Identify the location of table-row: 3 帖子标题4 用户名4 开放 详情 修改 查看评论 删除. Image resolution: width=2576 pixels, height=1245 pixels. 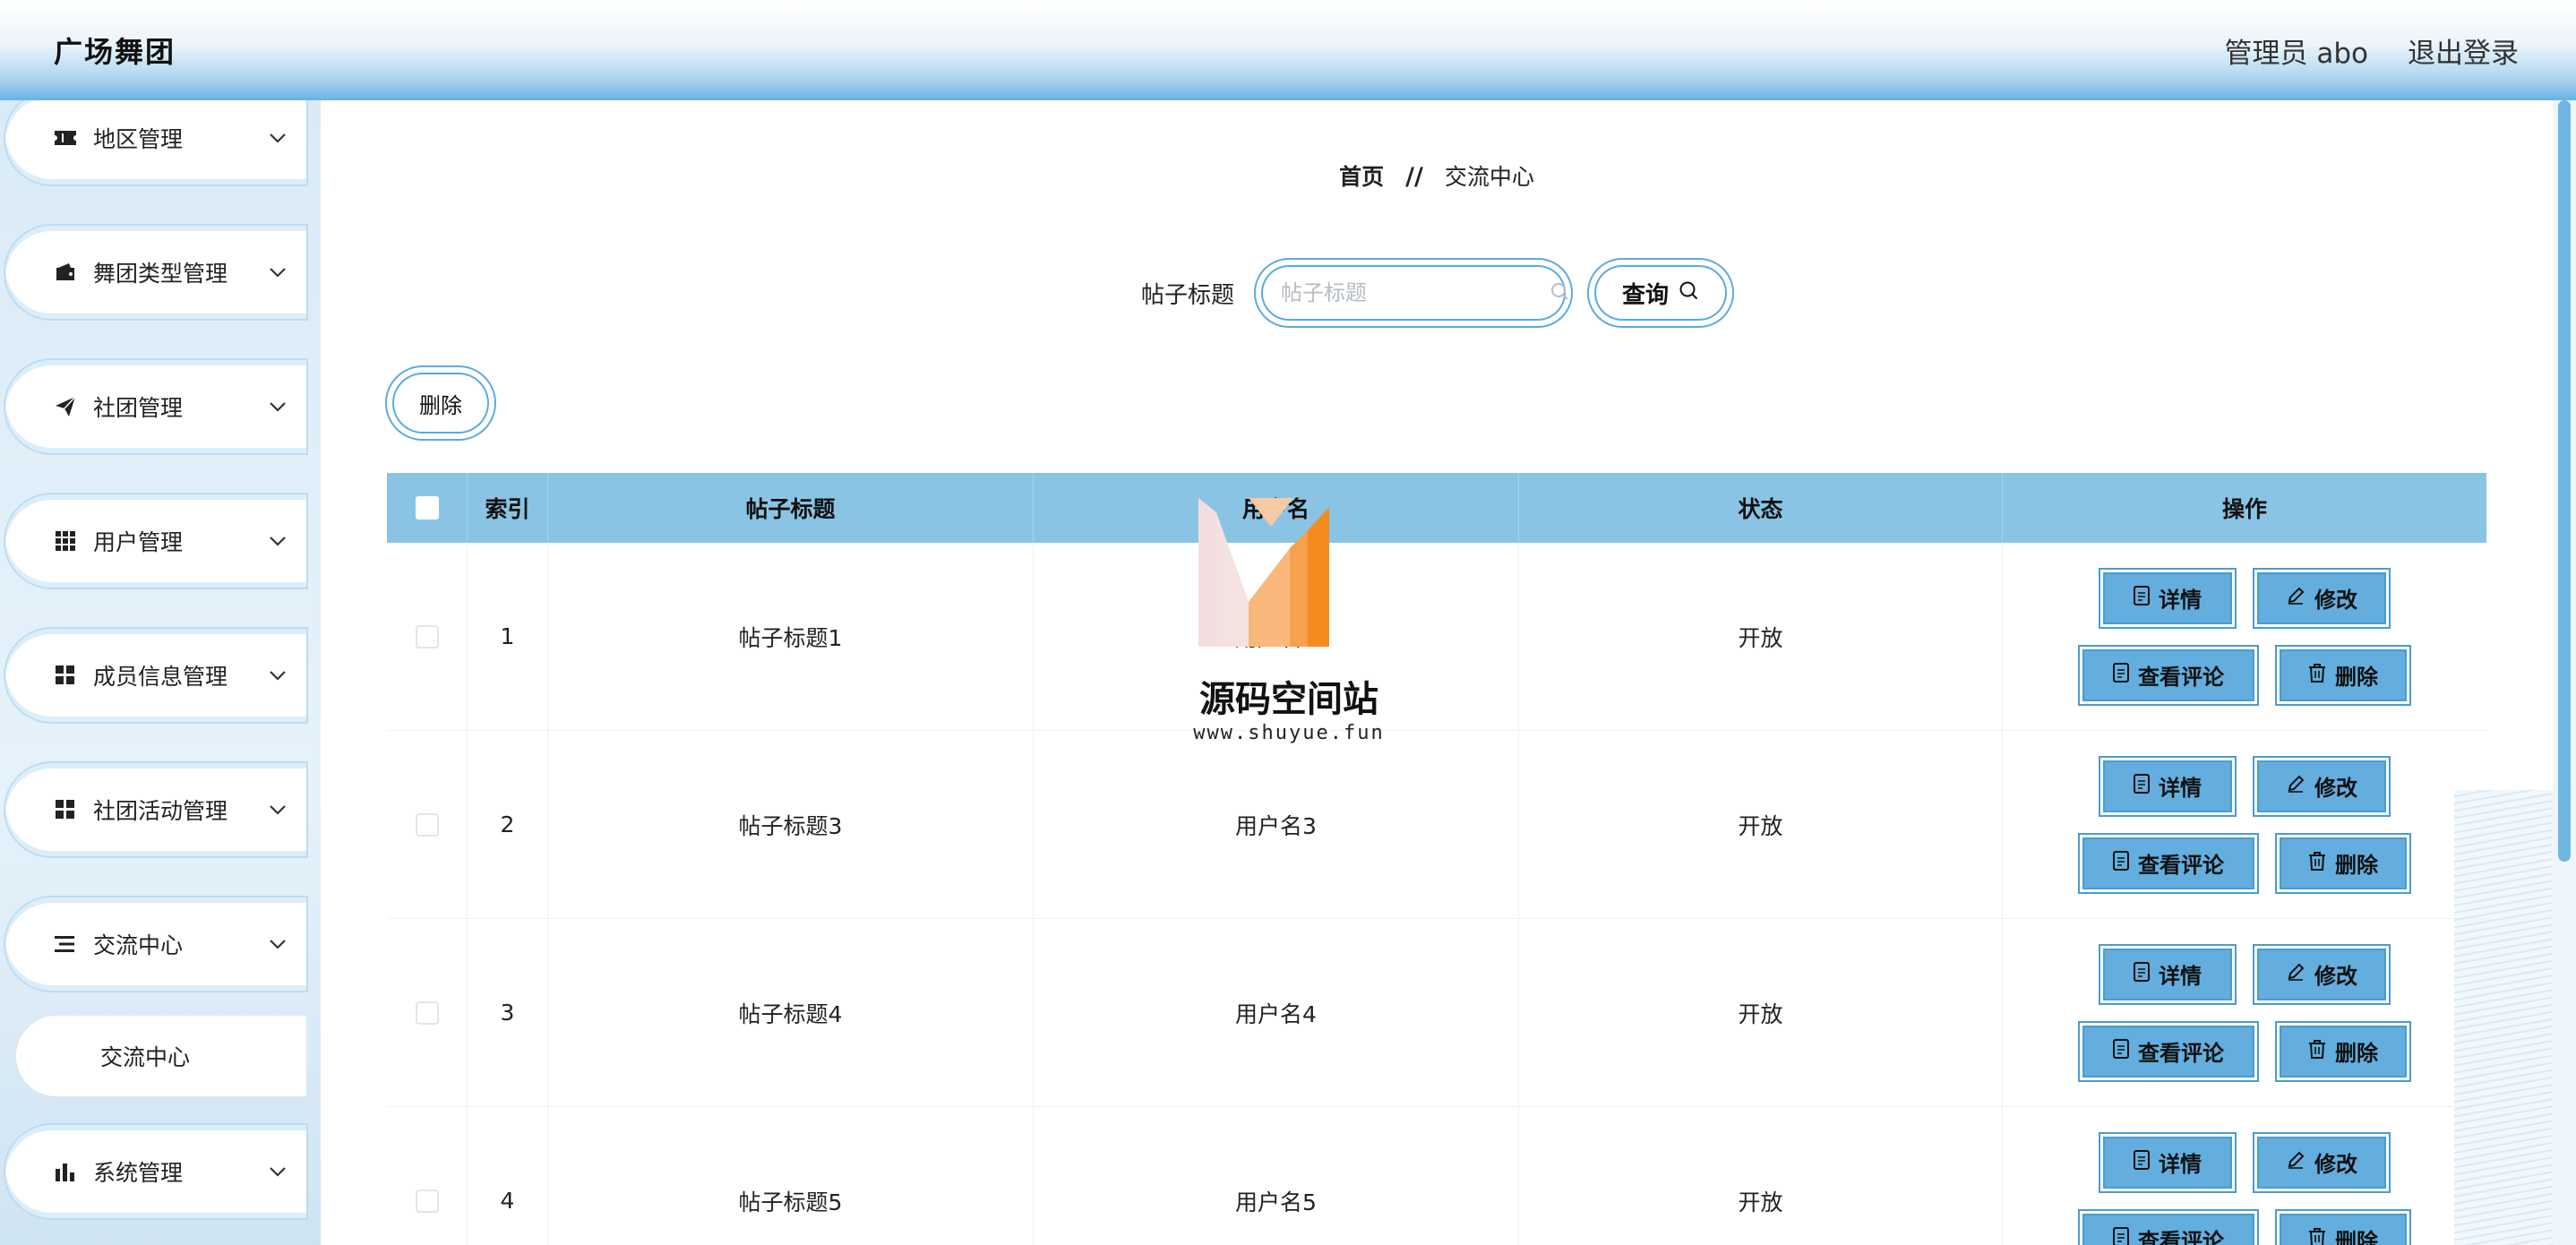
(1436, 1013).